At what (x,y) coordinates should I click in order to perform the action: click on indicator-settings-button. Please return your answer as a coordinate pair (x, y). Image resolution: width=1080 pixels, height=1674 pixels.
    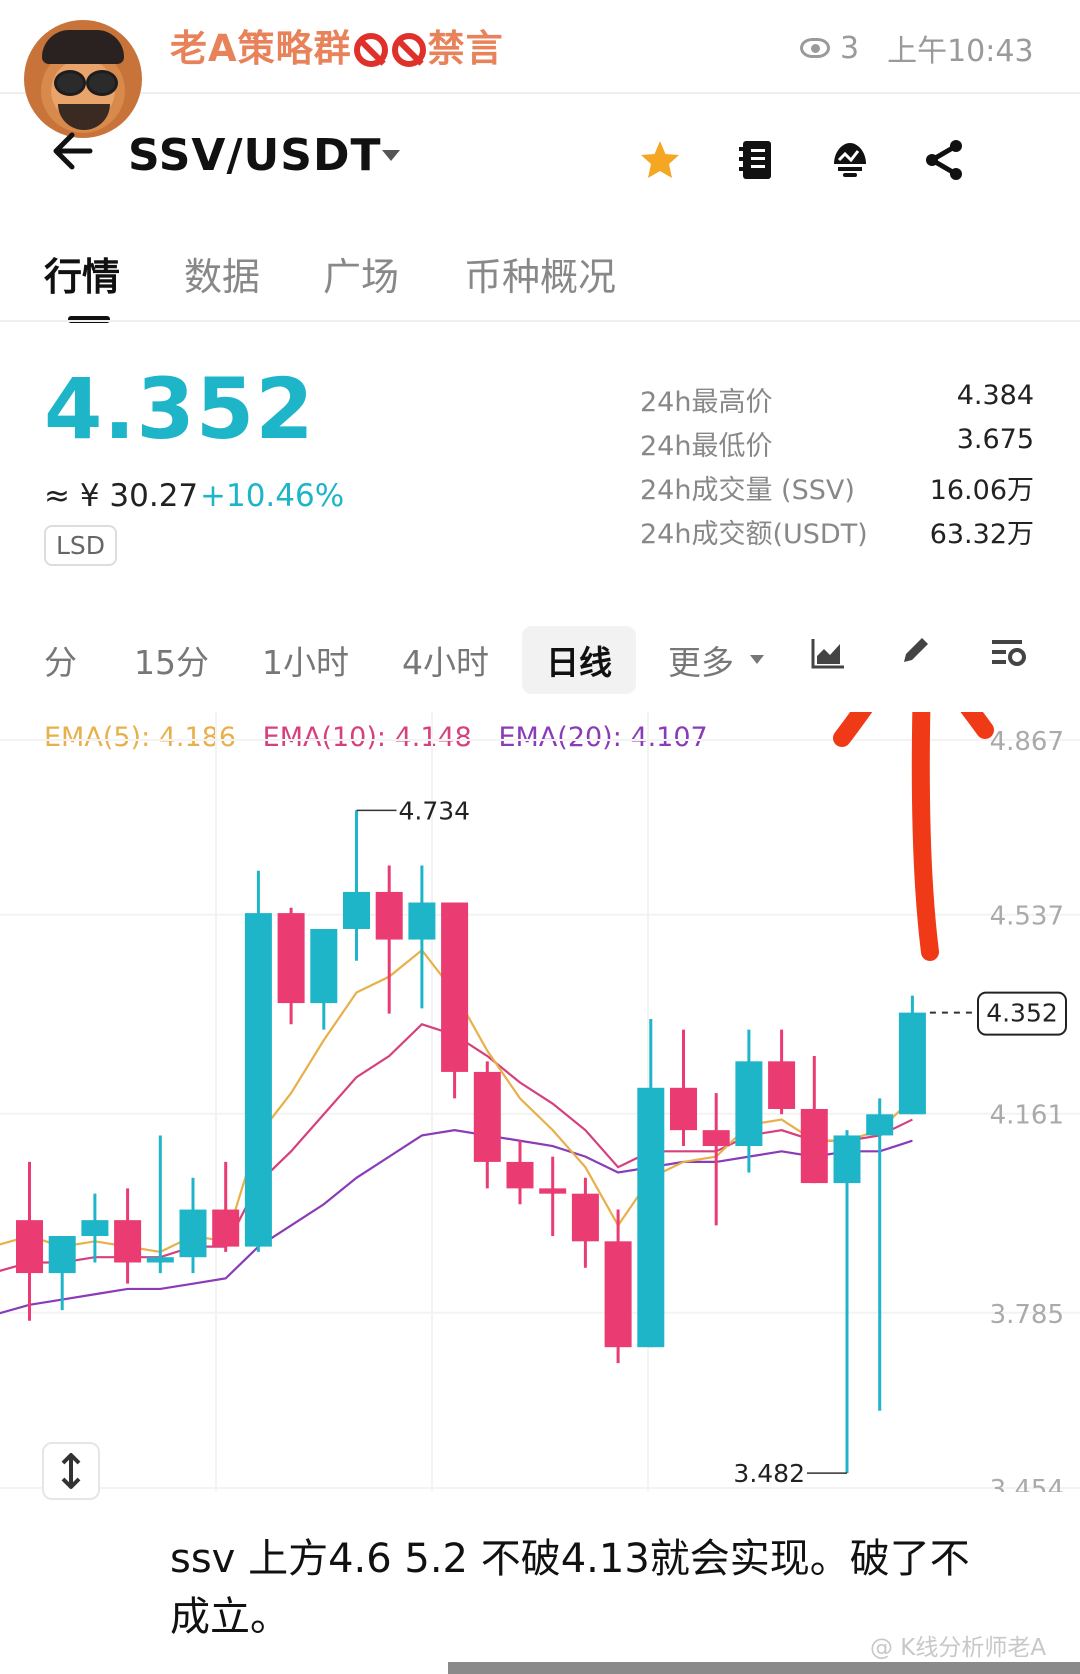
    Looking at the image, I should click on (1009, 655).